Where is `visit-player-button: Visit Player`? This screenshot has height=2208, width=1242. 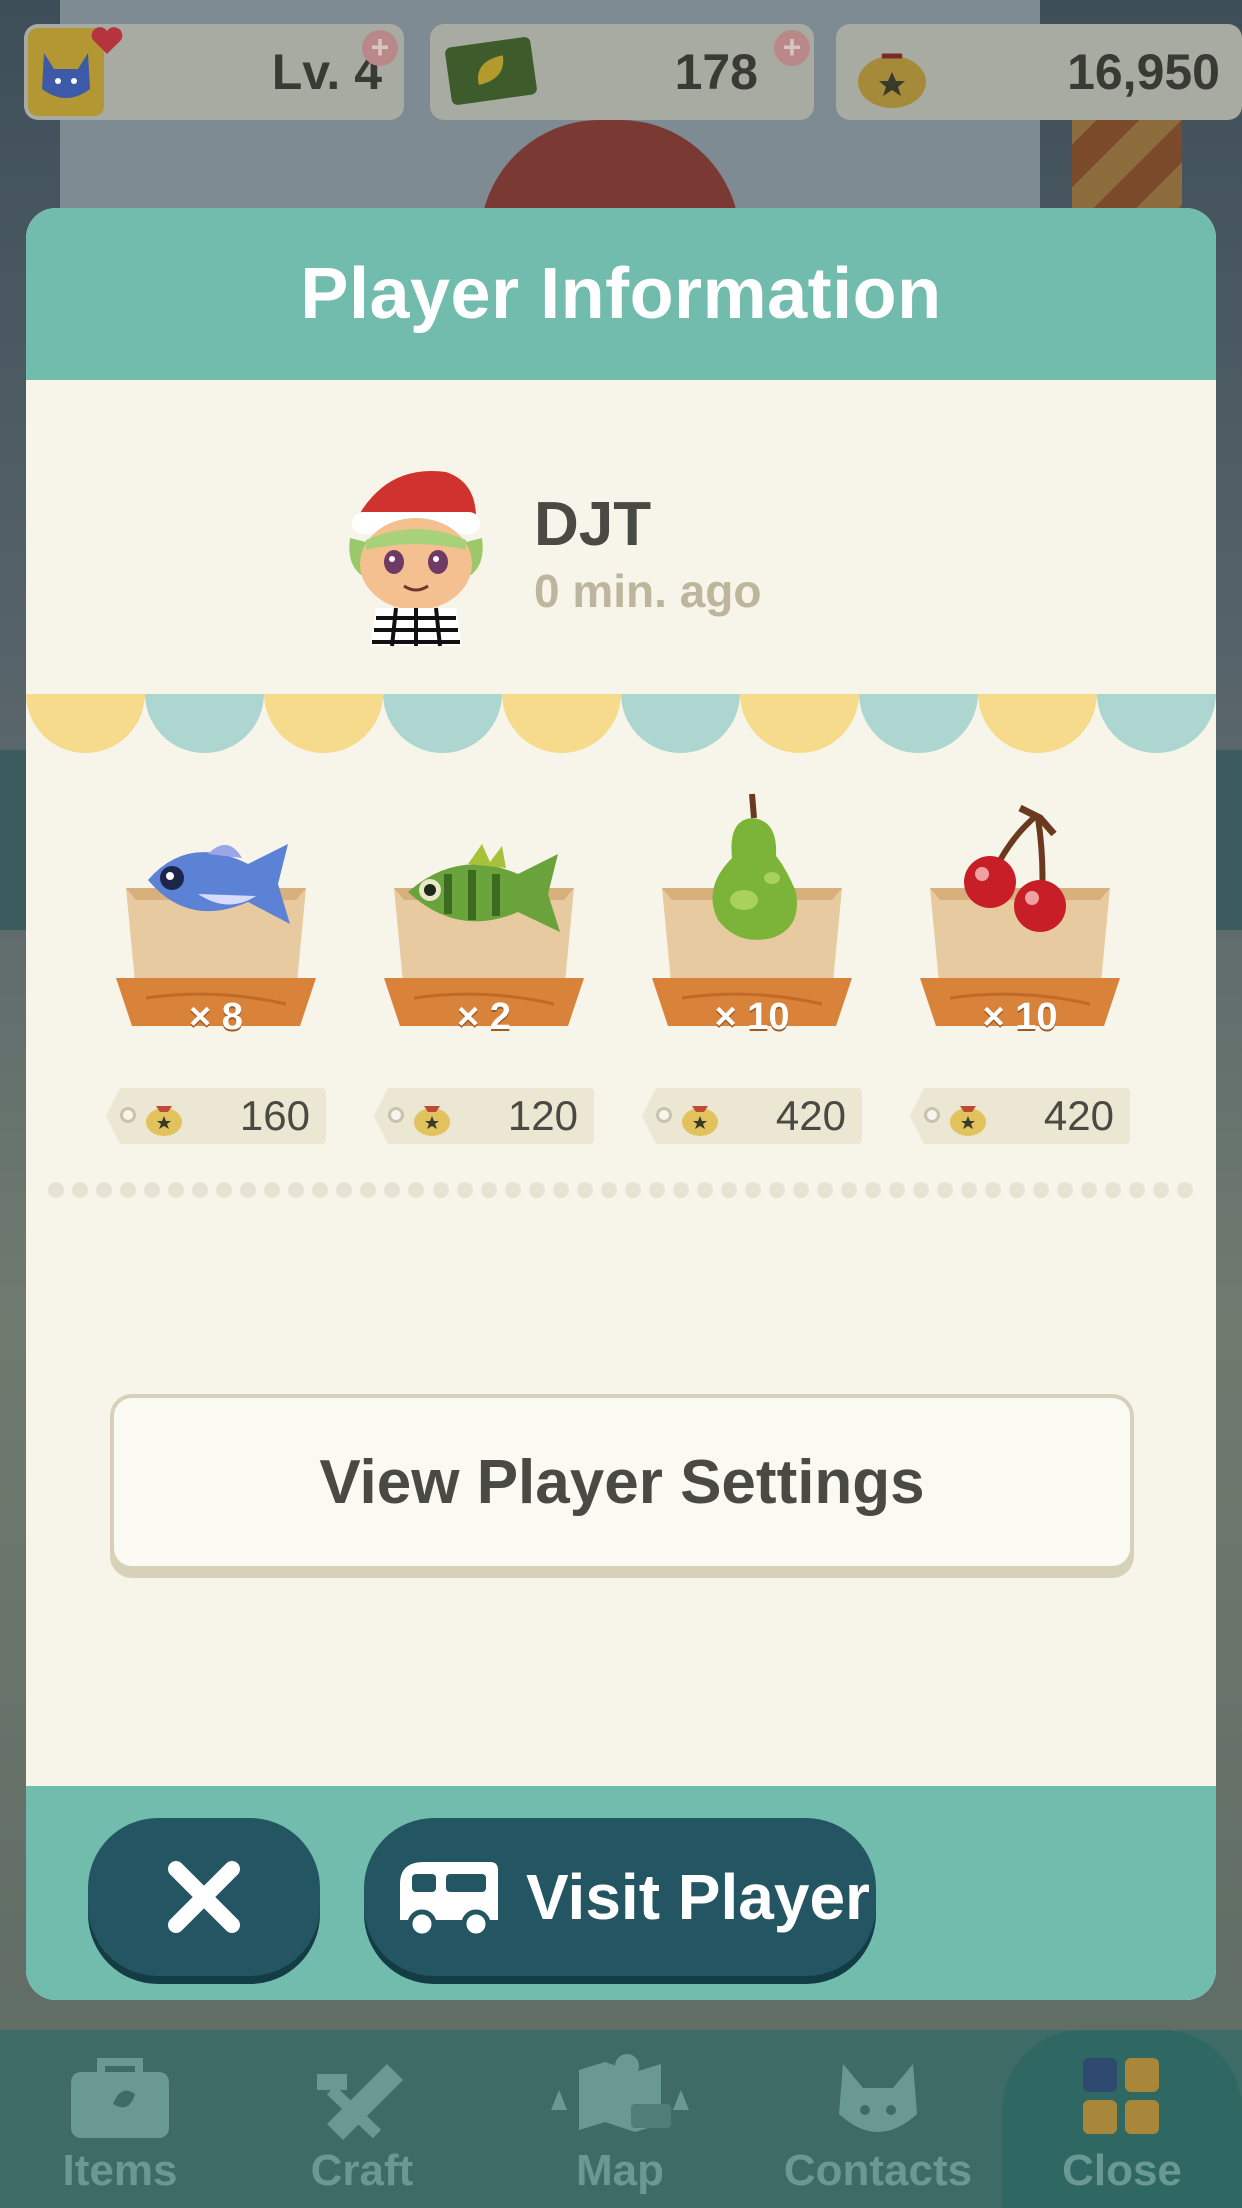 visit-player-button: Visit Player is located at coordinates (620, 1897).